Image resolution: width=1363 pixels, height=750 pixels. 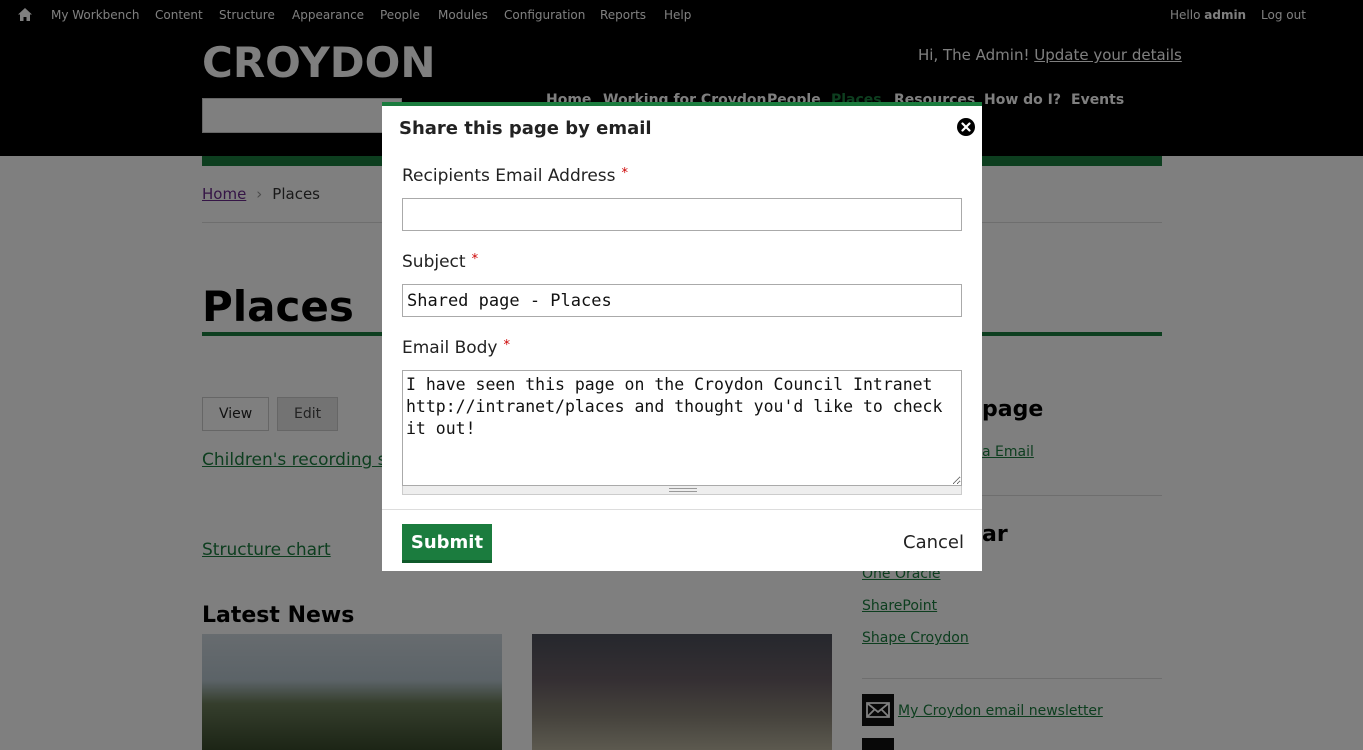 I want to click on close-icon, so click(x=966, y=127).